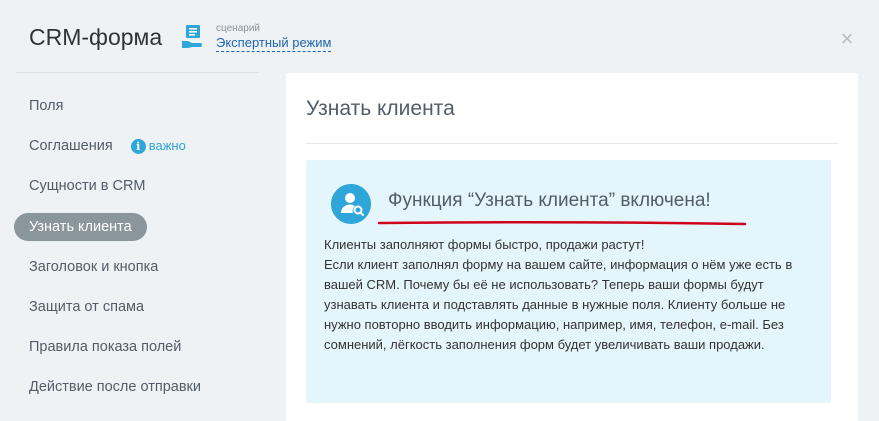 This screenshot has height=421, width=879. I want to click on scenario-caption: сценарий, so click(238, 28).